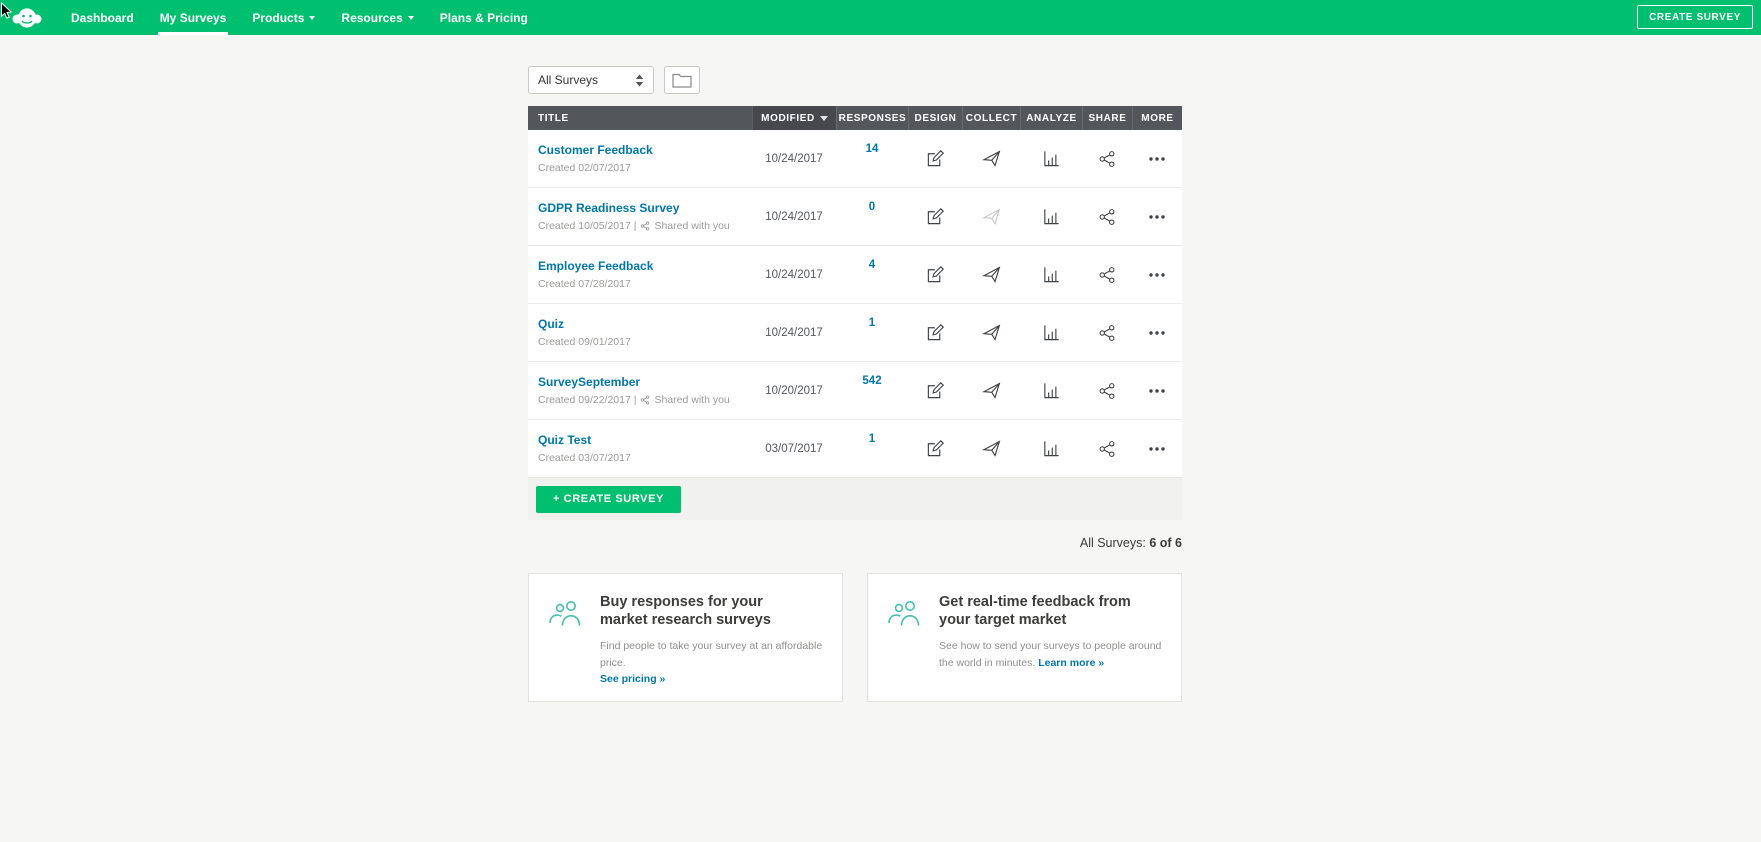 Image resolution: width=1761 pixels, height=842 pixels. What do you see at coordinates (872, 432) in the screenshot?
I see `responses-cell: 1` at bounding box center [872, 432].